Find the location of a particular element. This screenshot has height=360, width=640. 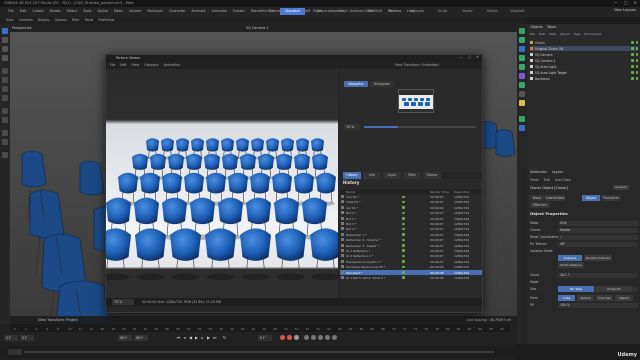

footer-frame-field is located at coordinates (15, 352).